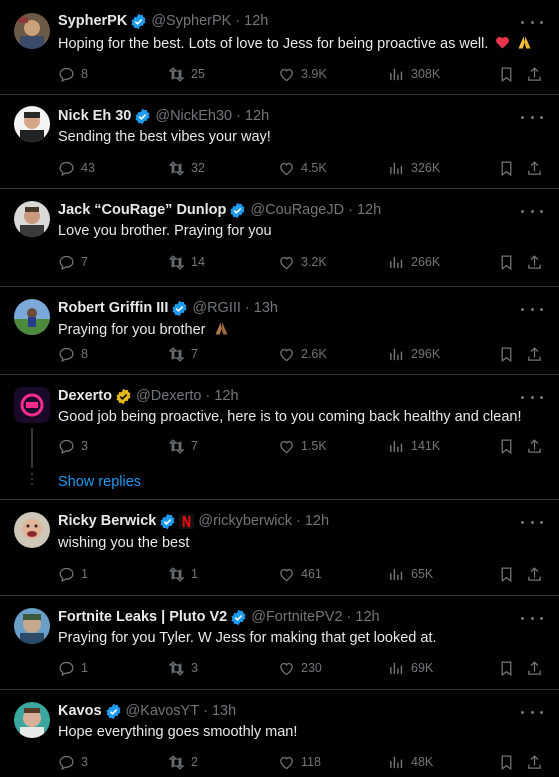 The height and width of the screenshot is (777, 559). Describe the element at coordinates (302, 354) in the screenshot. I see `like-button: 2.6K` at that location.